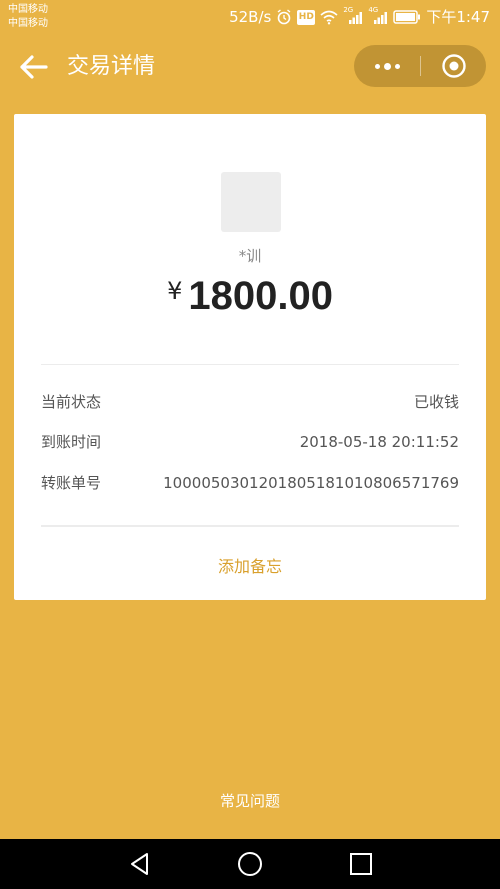  Describe the element at coordinates (329, 17) in the screenshot. I see `wifi-icon` at that location.